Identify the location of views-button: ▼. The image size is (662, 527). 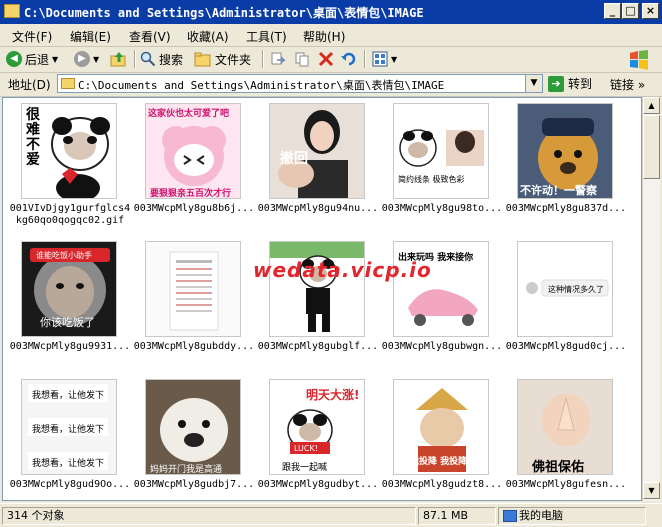
(384, 59).